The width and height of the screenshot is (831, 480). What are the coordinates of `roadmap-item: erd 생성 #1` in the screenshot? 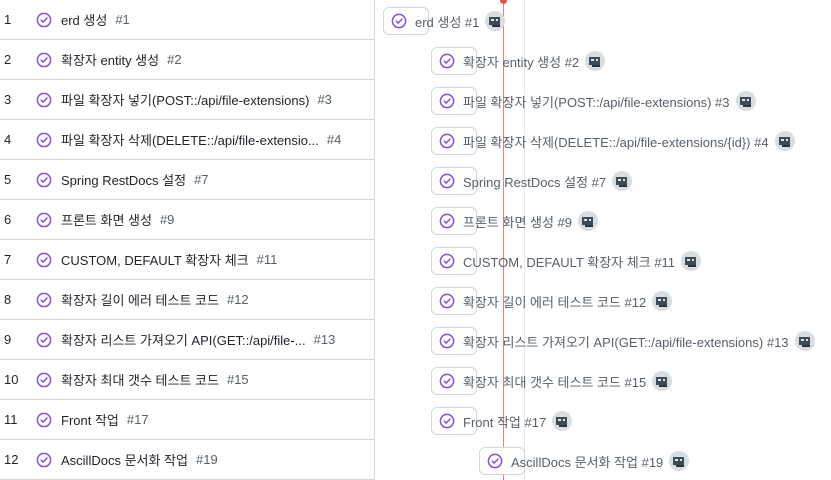 It's located at (444, 21).